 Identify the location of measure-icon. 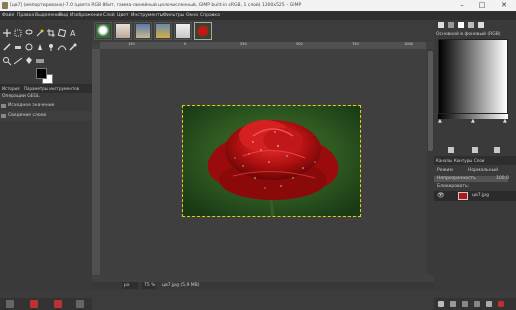
(18, 61).